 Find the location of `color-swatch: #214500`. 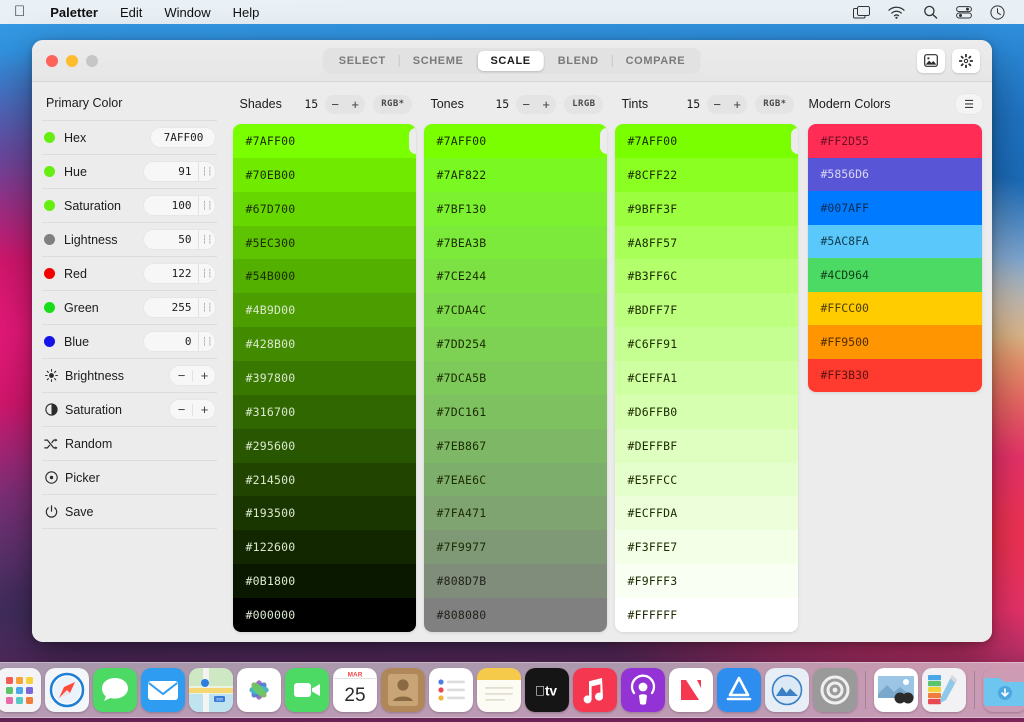

color-swatch: #214500 is located at coordinates (325, 479).